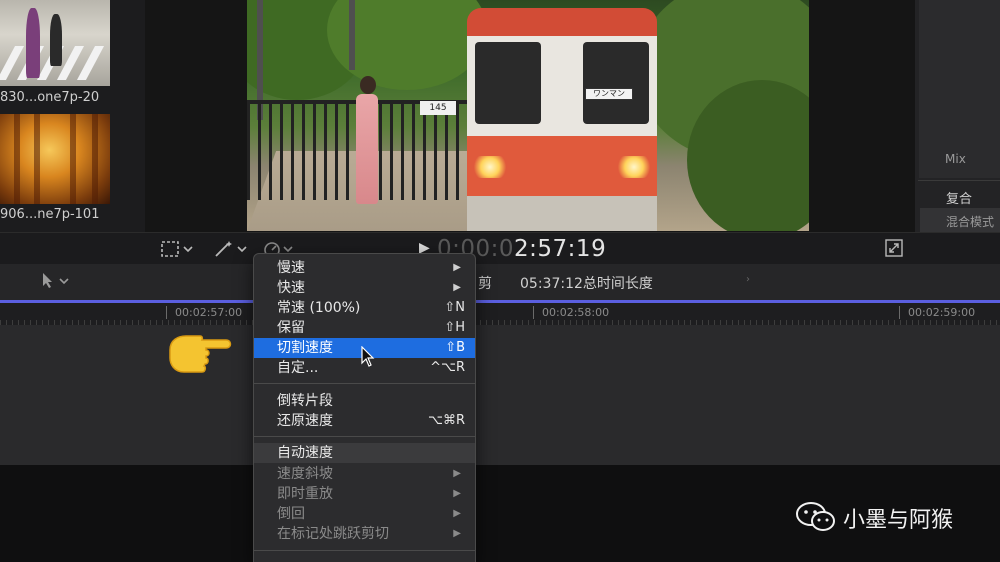 The image size is (1000, 562). Describe the element at coordinates (204, 312) in the screenshot. I see `ruler-mark-1: 00:02:57:00` at that location.